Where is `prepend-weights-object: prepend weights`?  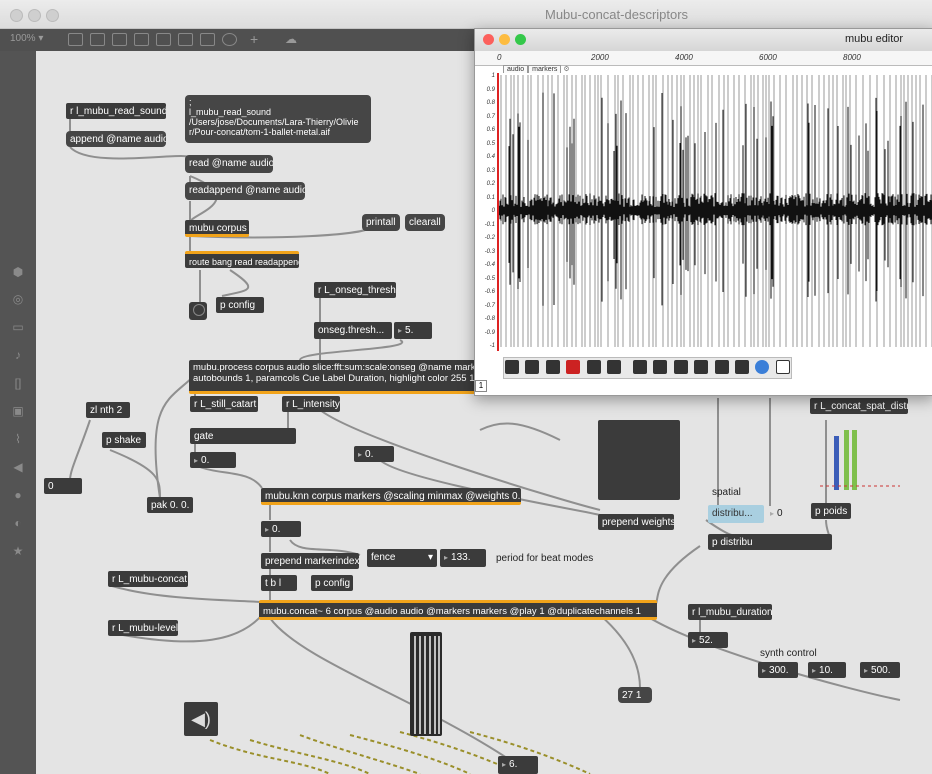 prepend-weights-object: prepend weights is located at coordinates (636, 522).